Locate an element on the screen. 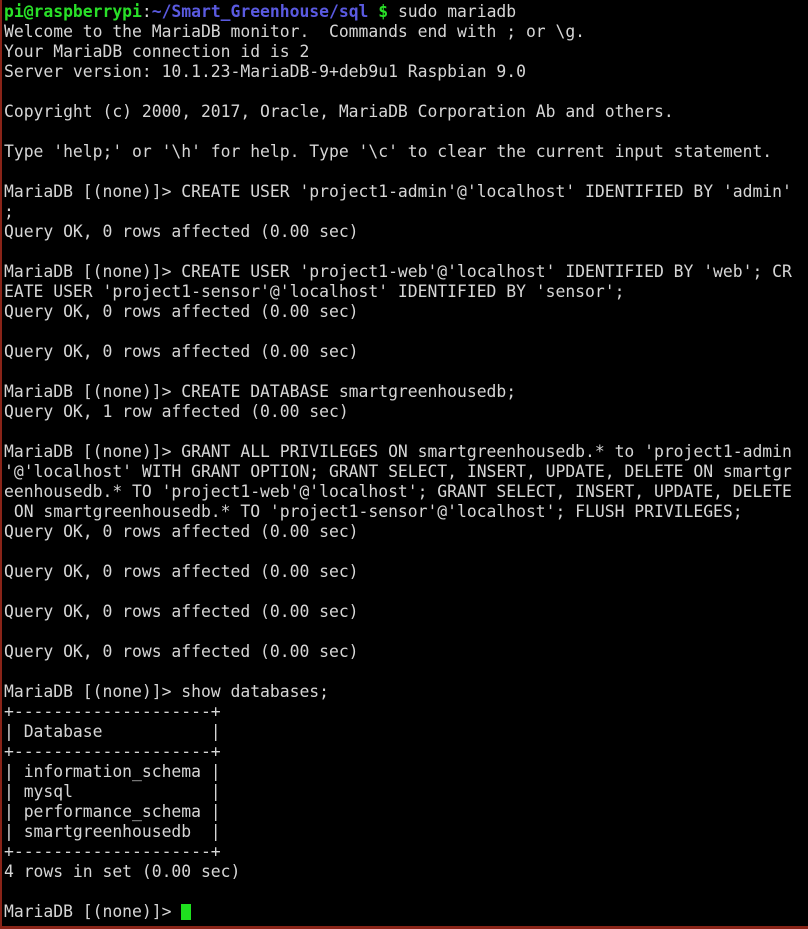  typed-command: sudo mariadb is located at coordinates (452, 11).